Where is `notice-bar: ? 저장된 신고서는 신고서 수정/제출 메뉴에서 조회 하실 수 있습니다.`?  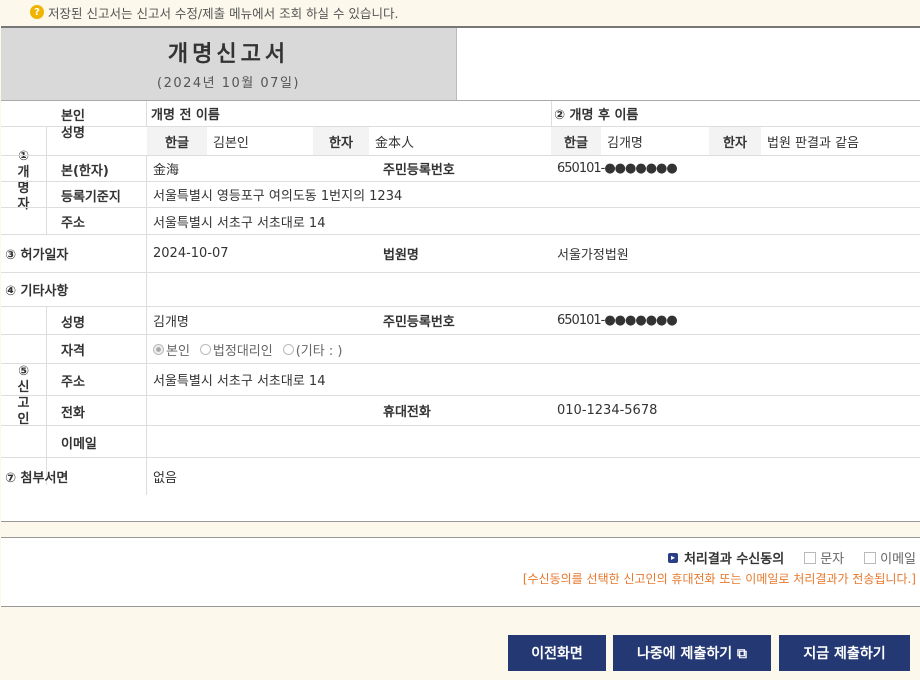 notice-bar: ? 저장된 신고서는 신고서 수정/제출 메뉴에서 조회 하실 수 있습니다. is located at coordinates (214, 12).